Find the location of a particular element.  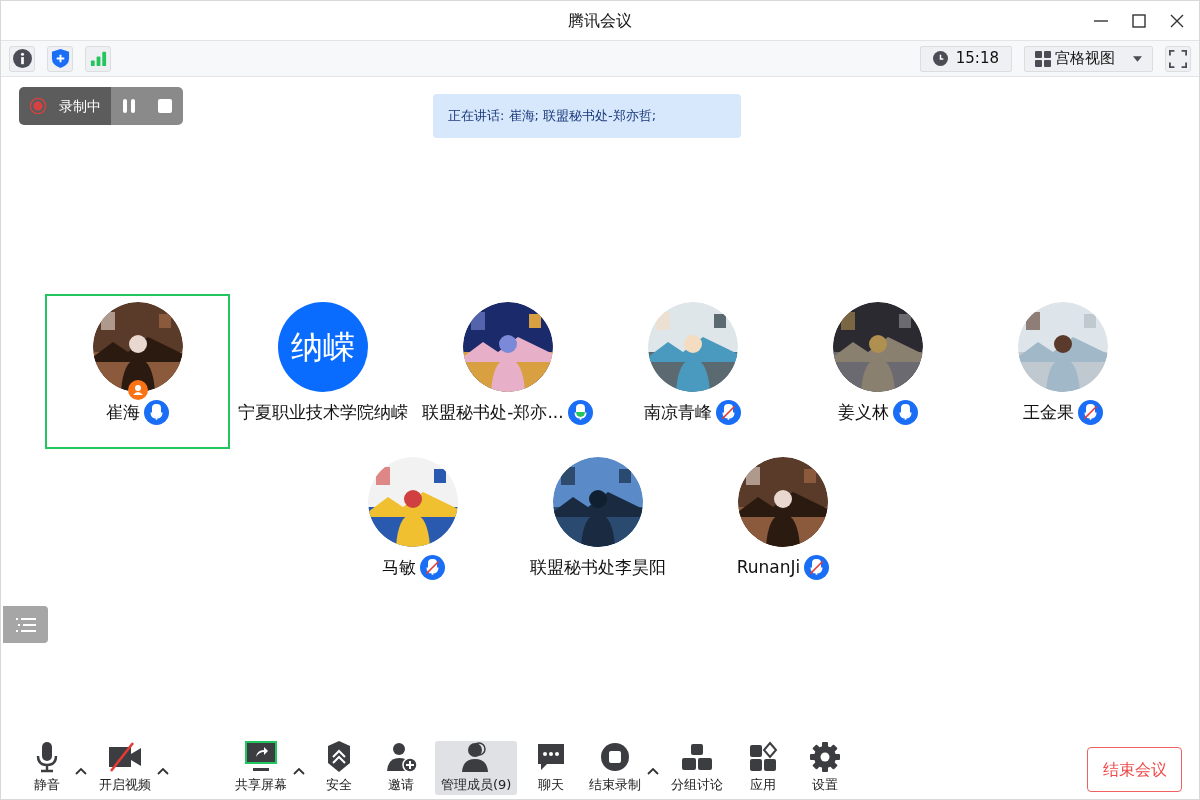

list-icon is located at coordinates (25, 624).